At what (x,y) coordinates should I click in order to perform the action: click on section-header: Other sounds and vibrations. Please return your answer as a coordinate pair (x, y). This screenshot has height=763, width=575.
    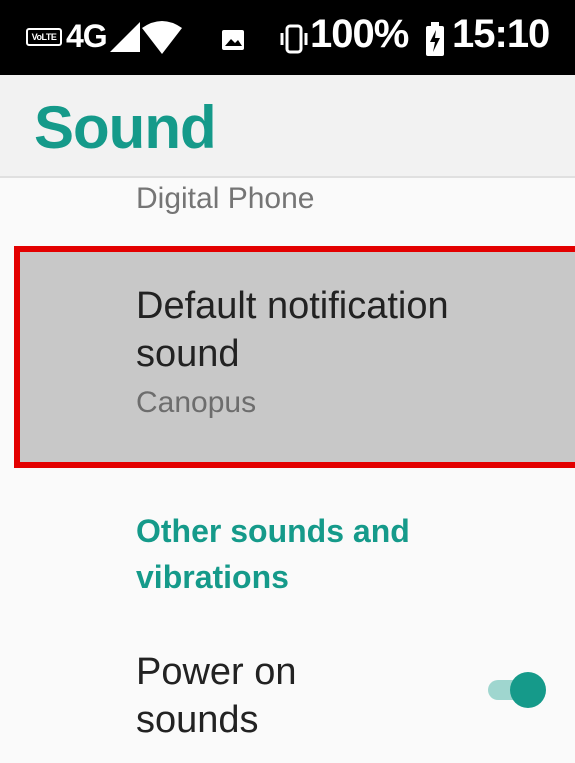
    Looking at the image, I should click on (273, 554).